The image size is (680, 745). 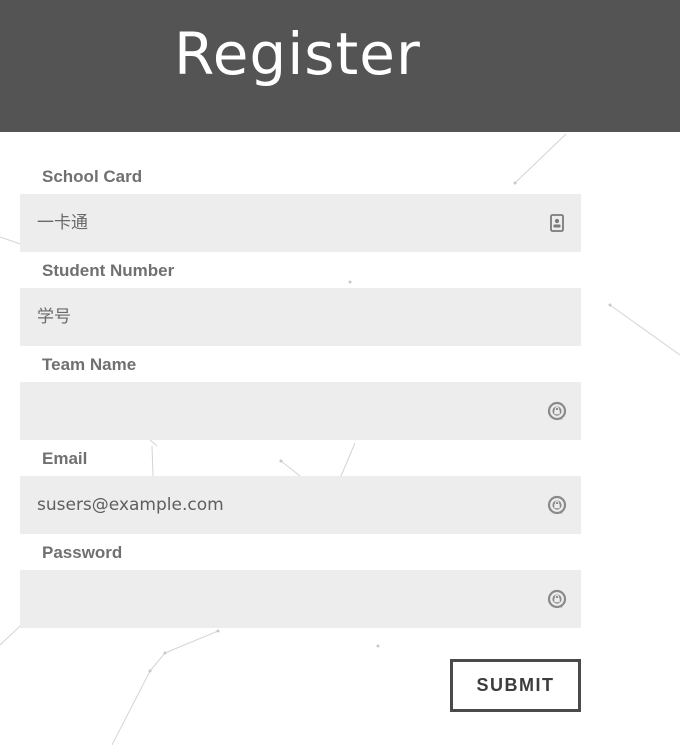 I want to click on password-field, so click(x=300, y=599).